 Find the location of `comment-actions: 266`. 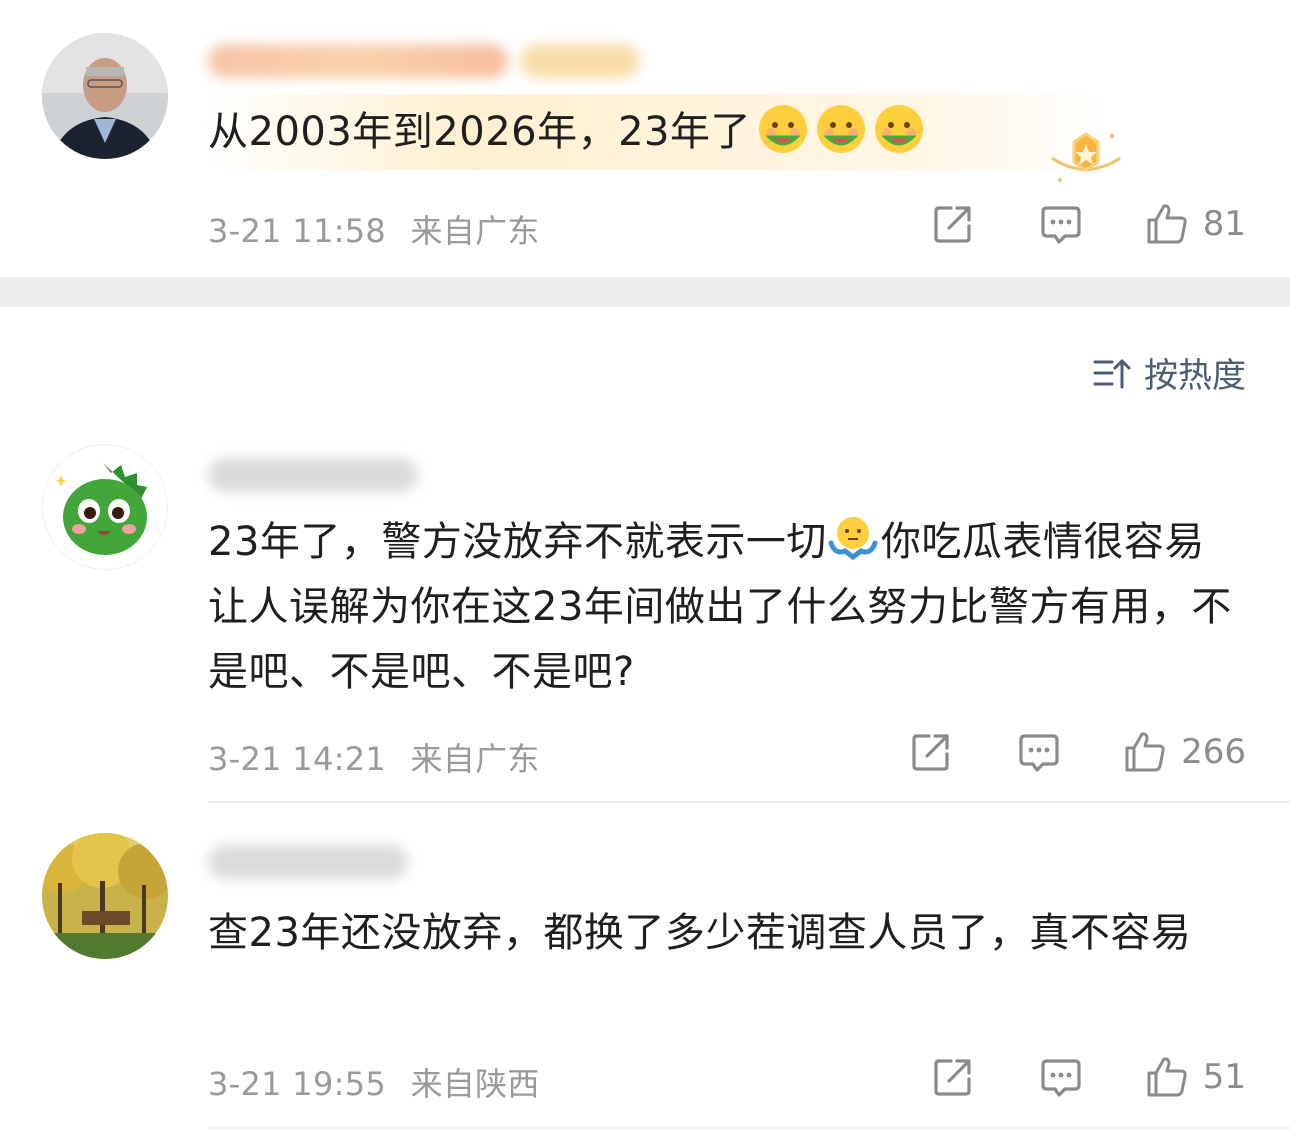

comment-actions: 266 is located at coordinates (1077, 752).